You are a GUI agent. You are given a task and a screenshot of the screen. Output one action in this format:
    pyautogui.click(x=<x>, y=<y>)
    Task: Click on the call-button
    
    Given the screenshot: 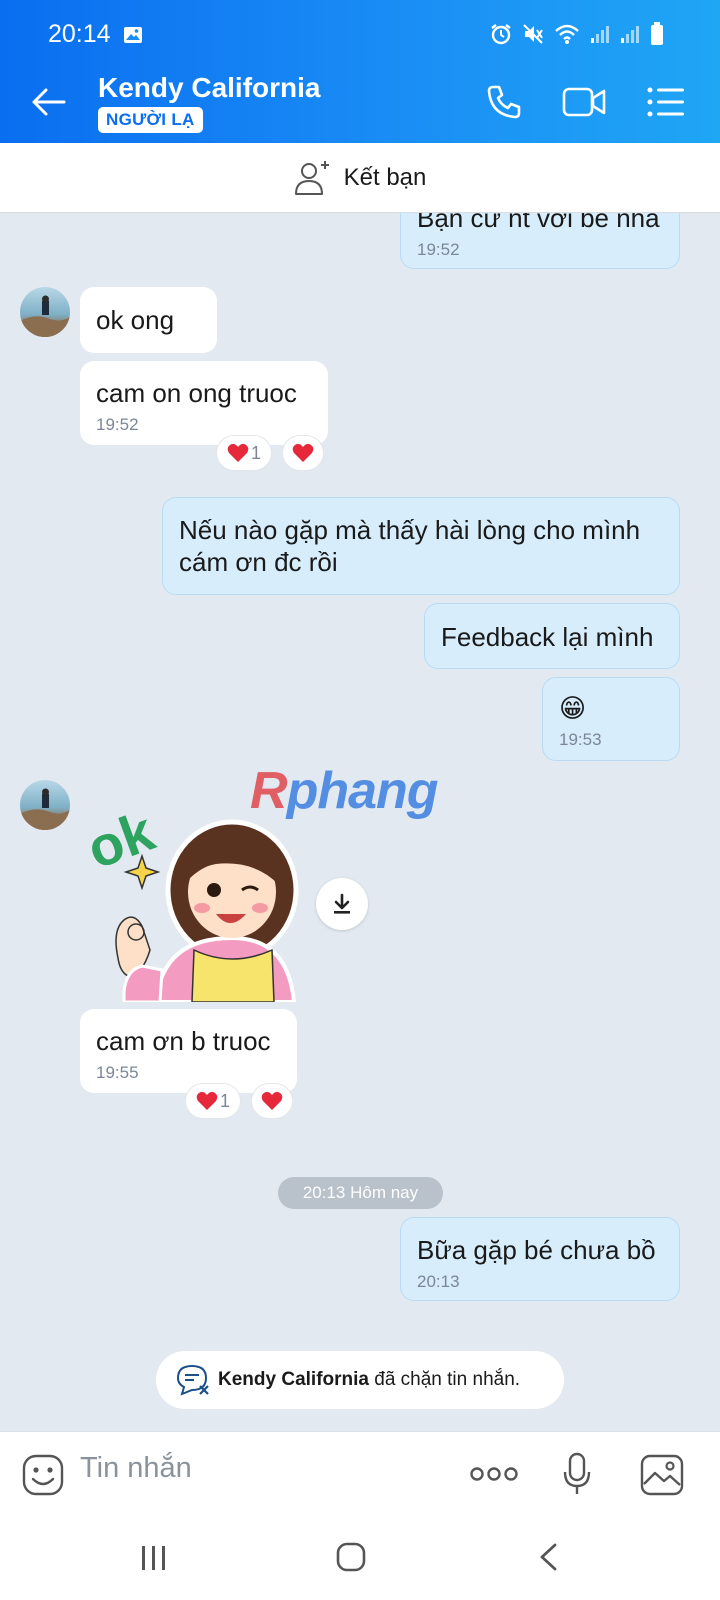 What is the action you would take?
    pyautogui.click(x=504, y=102)
    